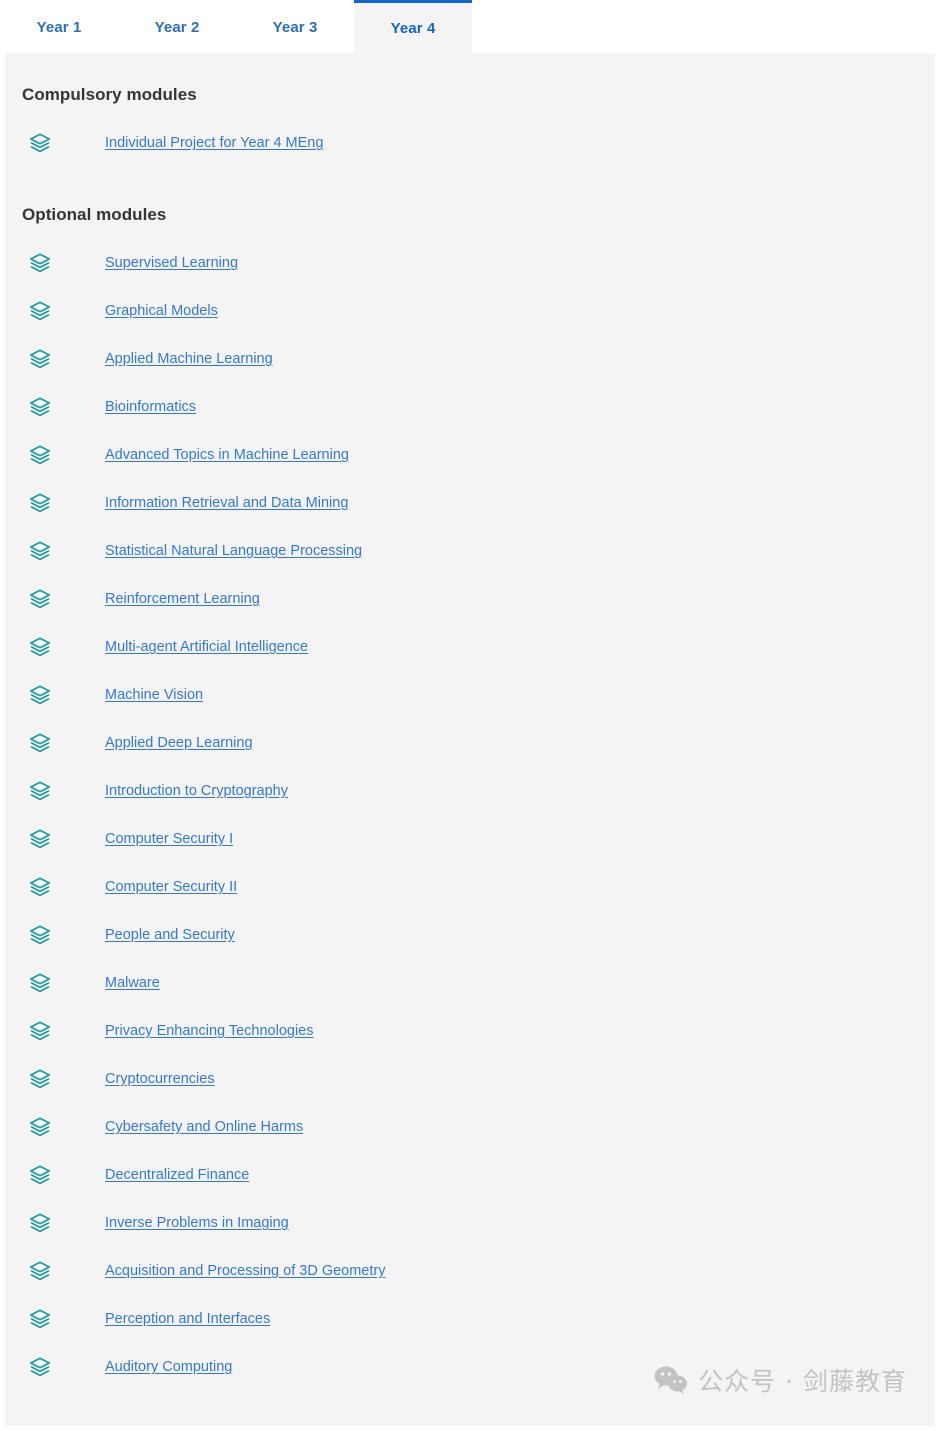  What do you see at coordinates (470, 983) in the screenshot?
I see `list-item: Malware` at bounding box center [470, 983].